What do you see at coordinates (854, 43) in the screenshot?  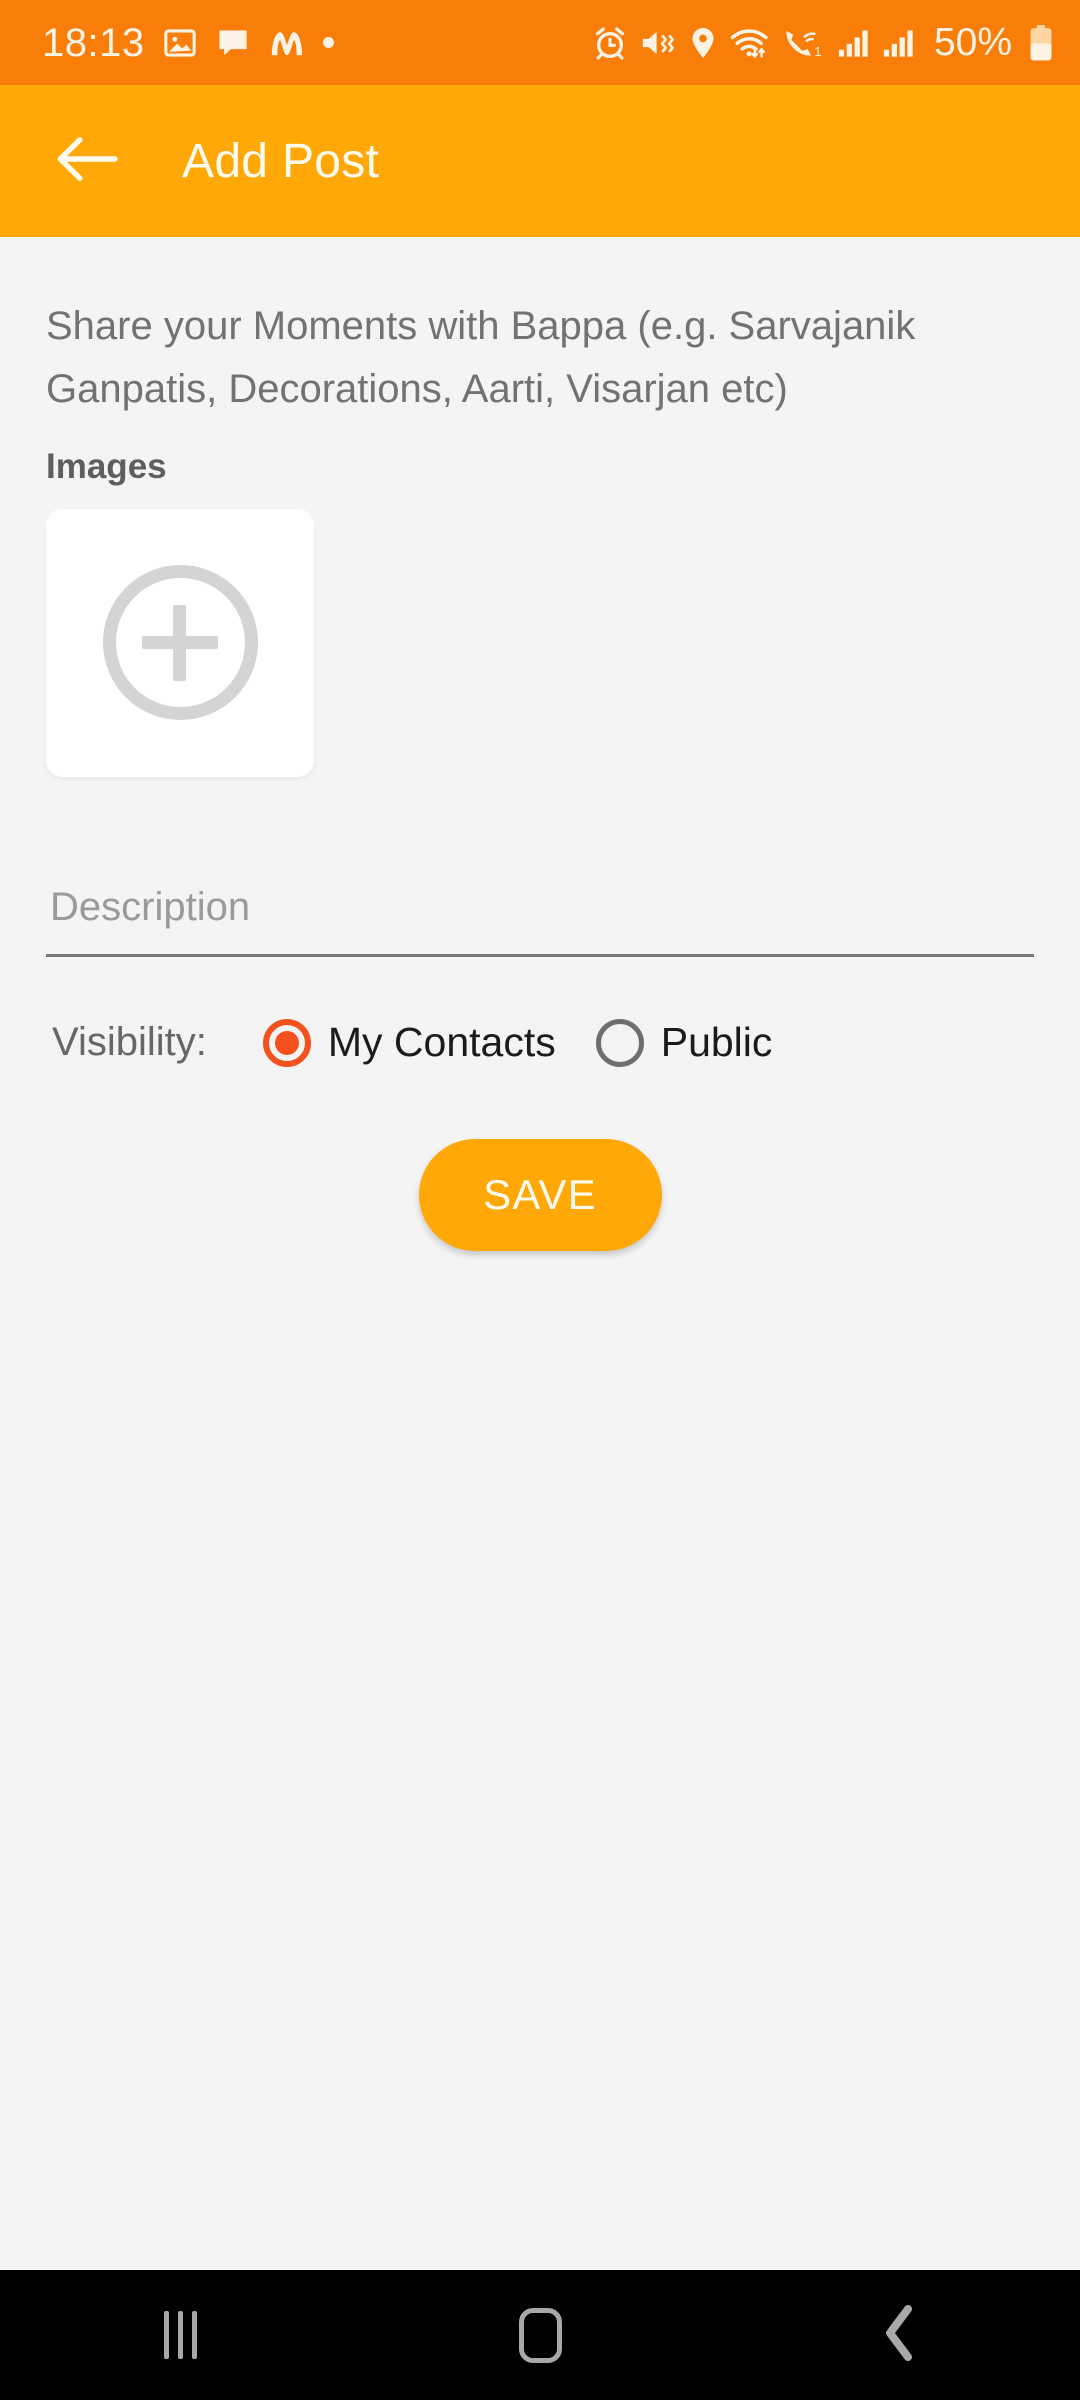 I see `signal-bars-sim1-icon` at bounding box center [854, 43].